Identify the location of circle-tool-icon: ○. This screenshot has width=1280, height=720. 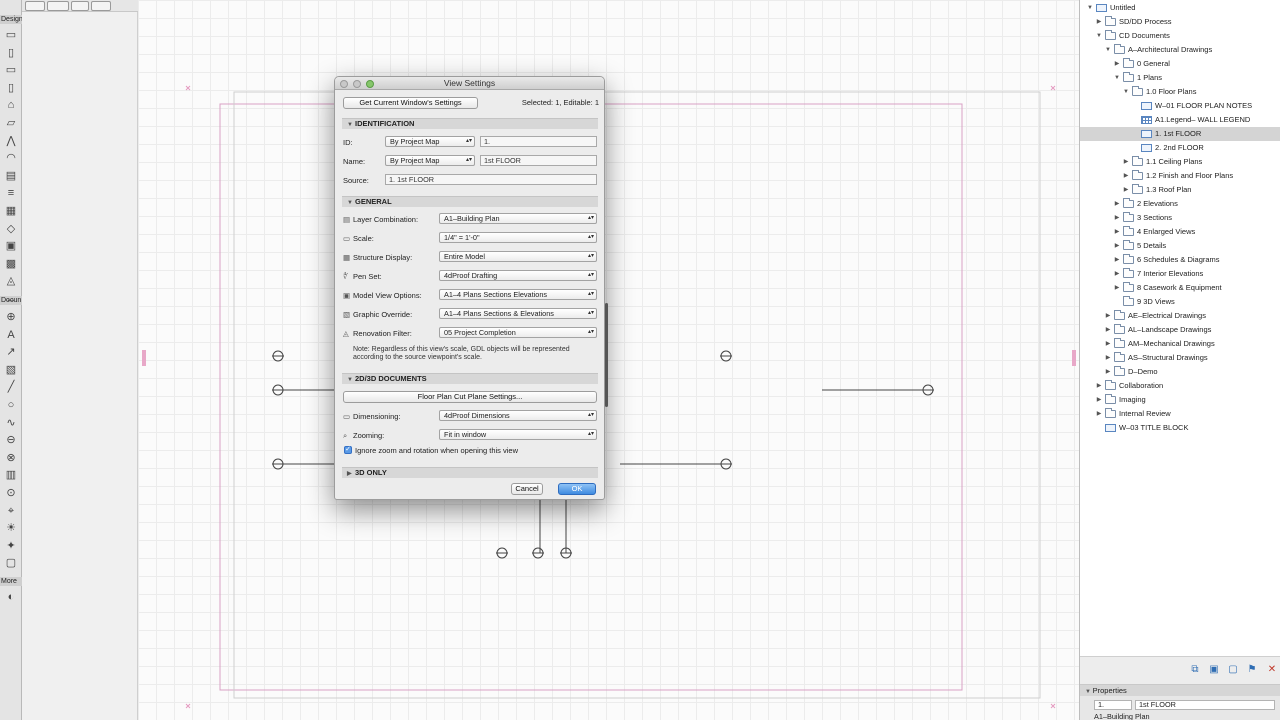
(11, 405).